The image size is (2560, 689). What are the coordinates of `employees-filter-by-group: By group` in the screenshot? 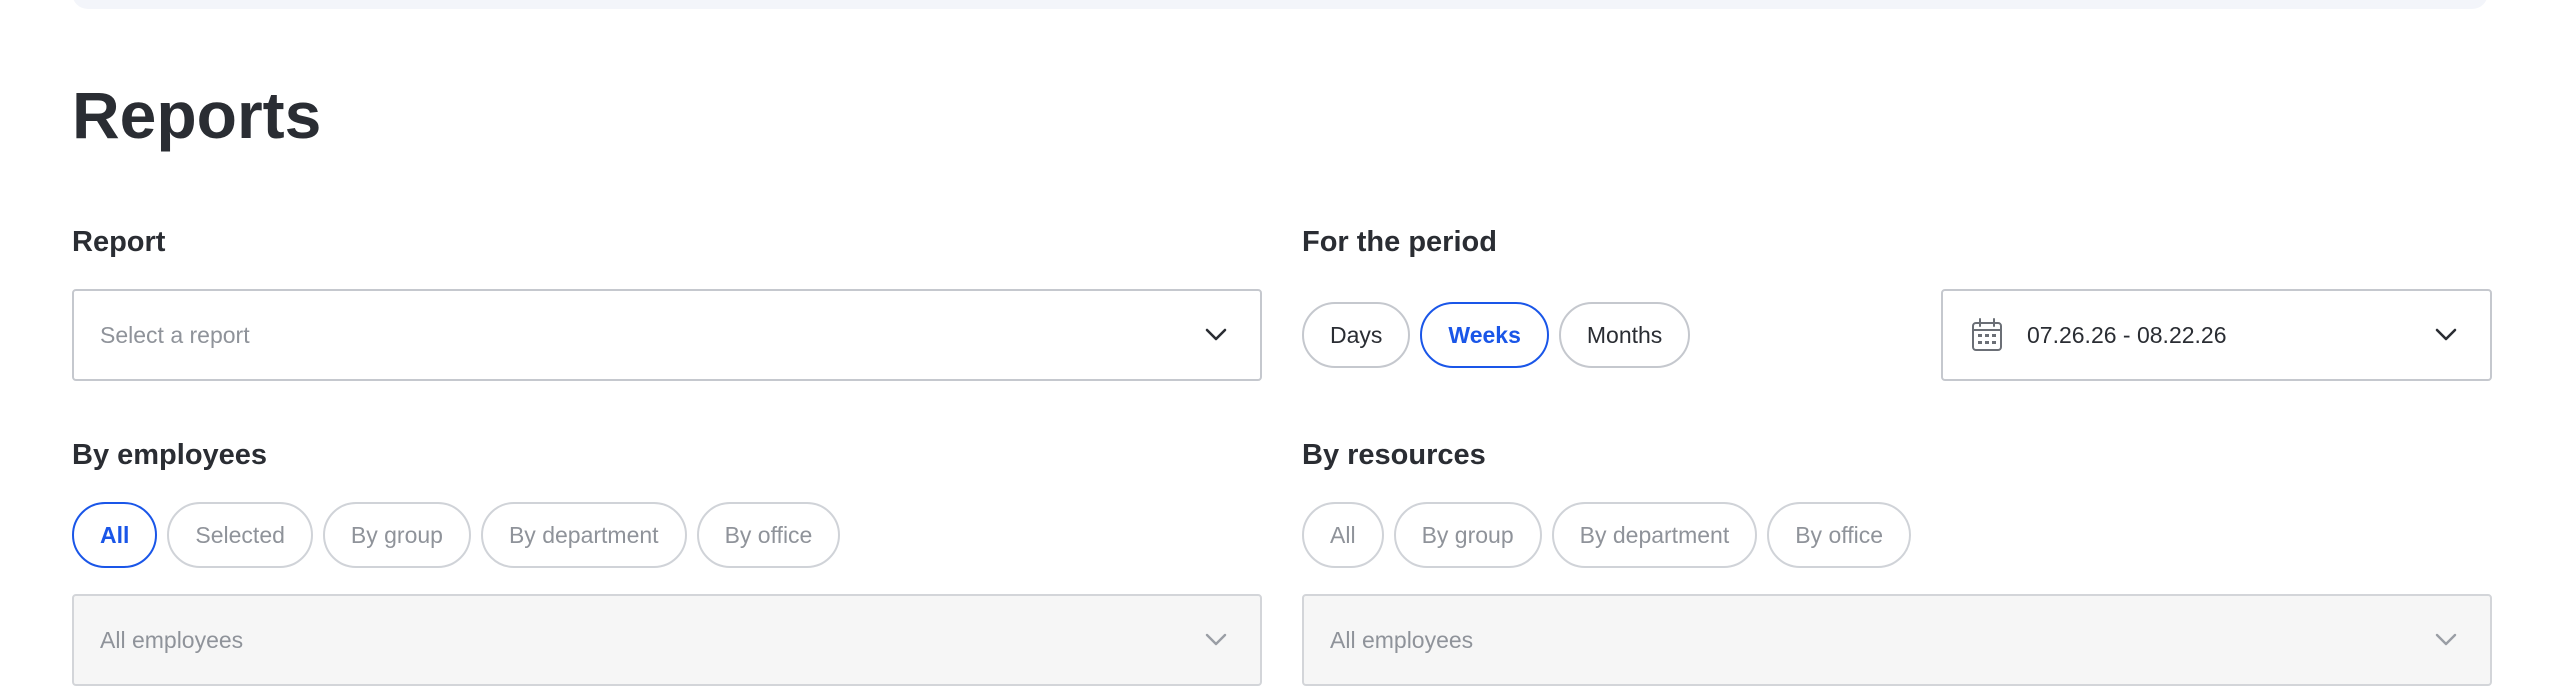 It's located at (396, 535).